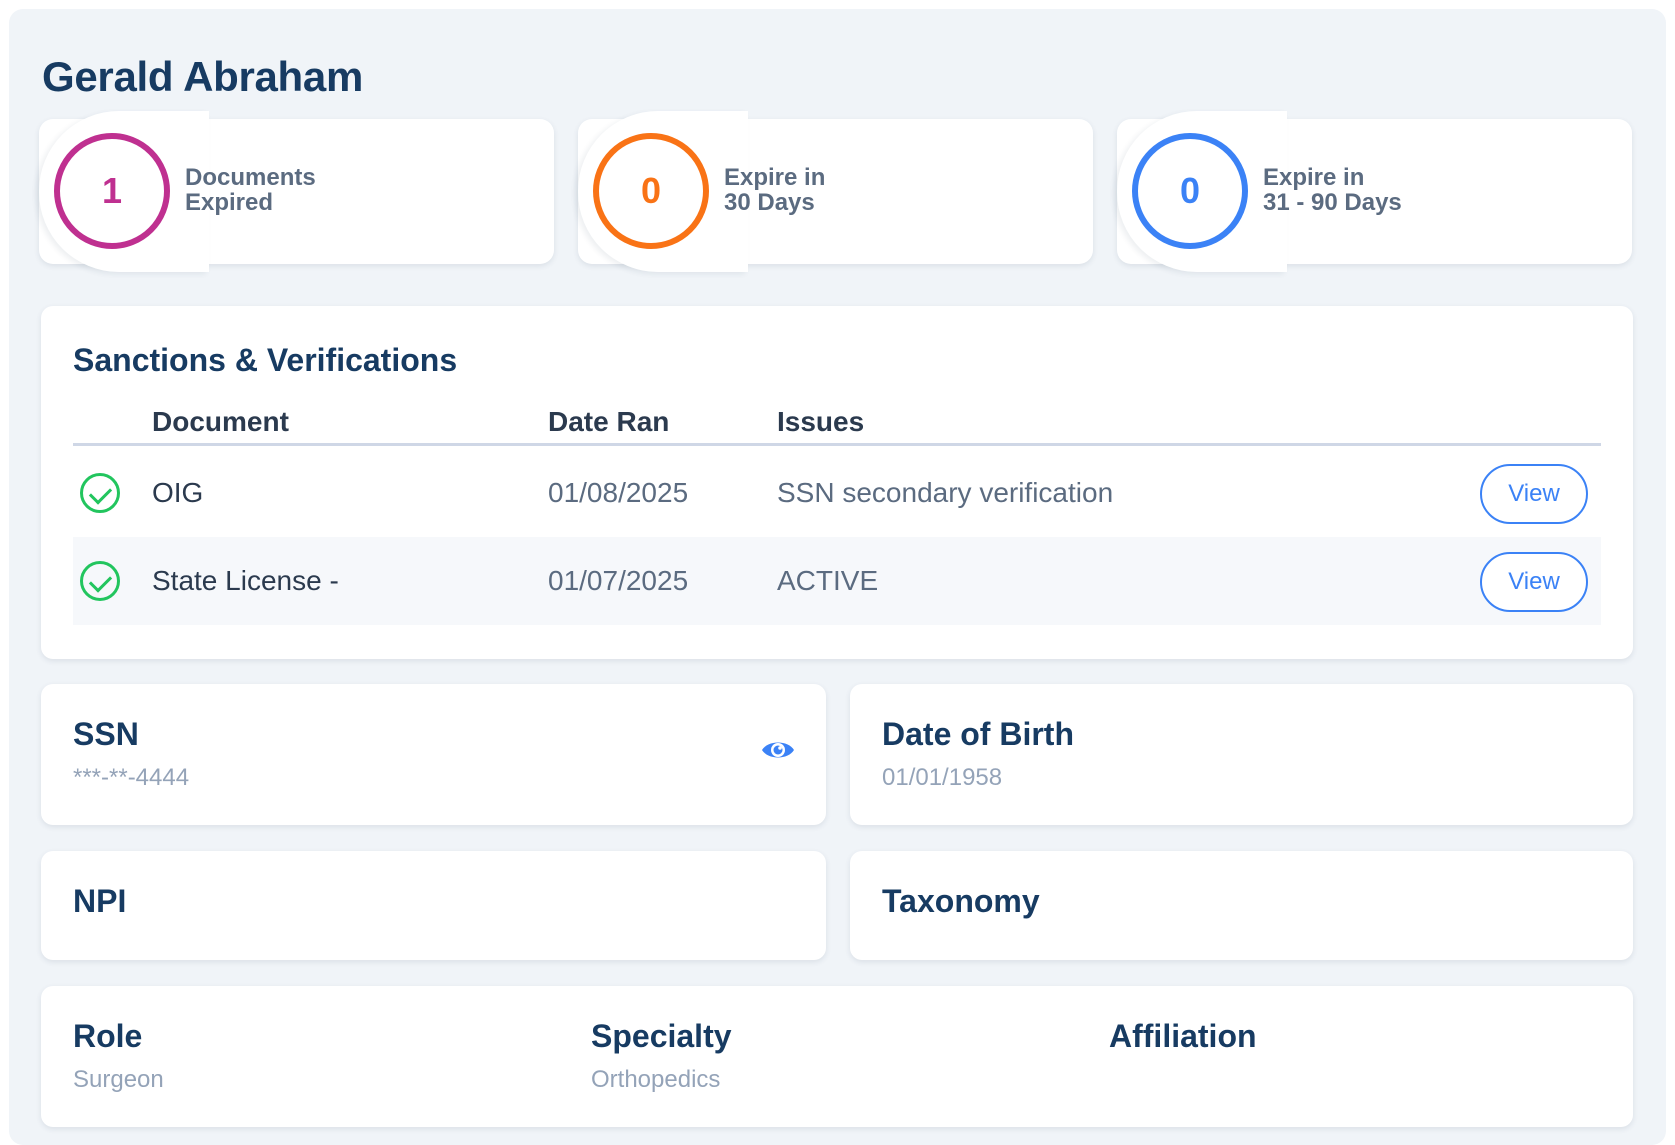 Image resolution: width=1675 pixels, height=1145 pixels. What do you see at coordinates (821, 421) in the screenshot?
I see `column-issues: Issues` at bounding box center [821, 421].